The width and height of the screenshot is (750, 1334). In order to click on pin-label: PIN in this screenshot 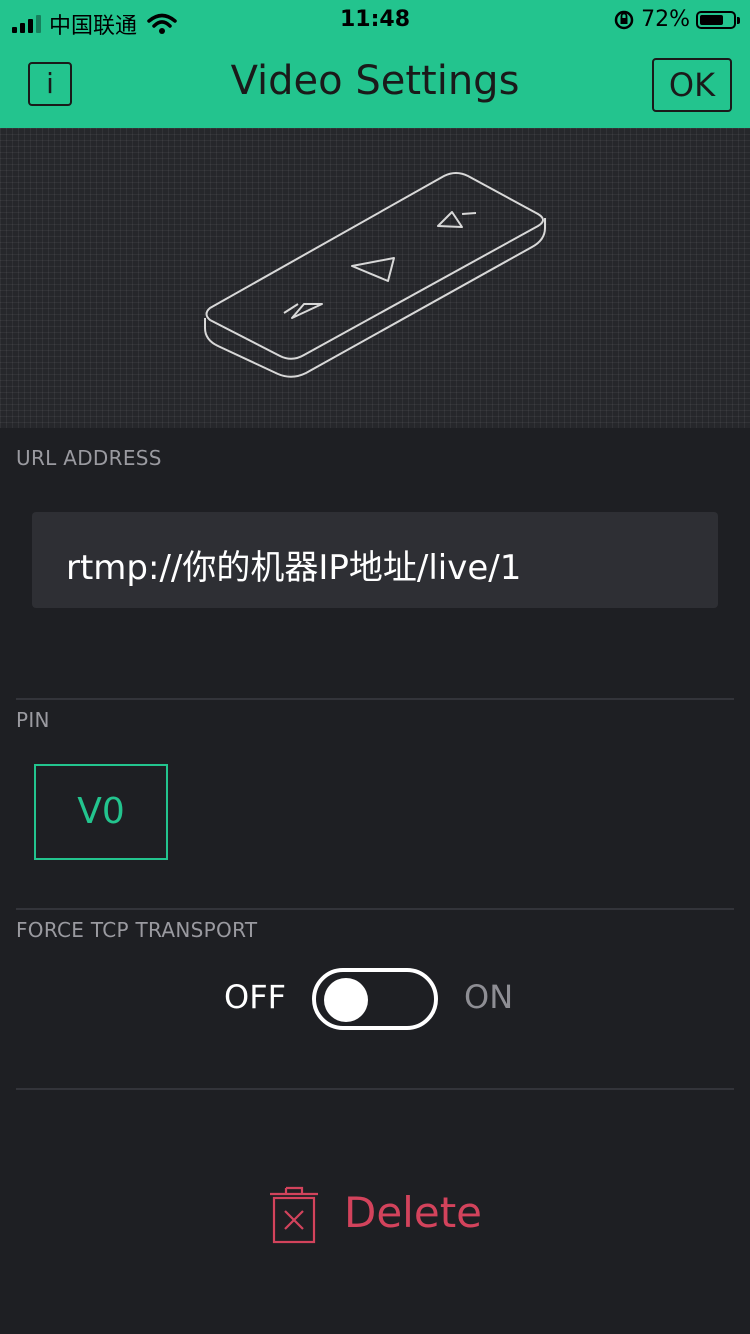, I will do `click(33, 720)`.